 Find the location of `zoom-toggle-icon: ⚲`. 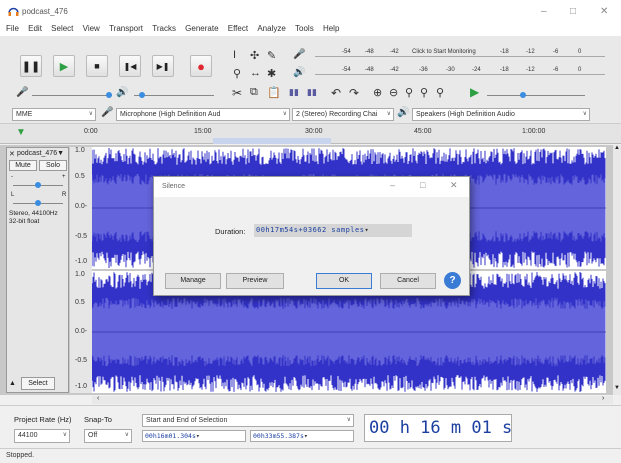

zoom-toggle-icon: ⚲ is located at coordinates (440, 92).